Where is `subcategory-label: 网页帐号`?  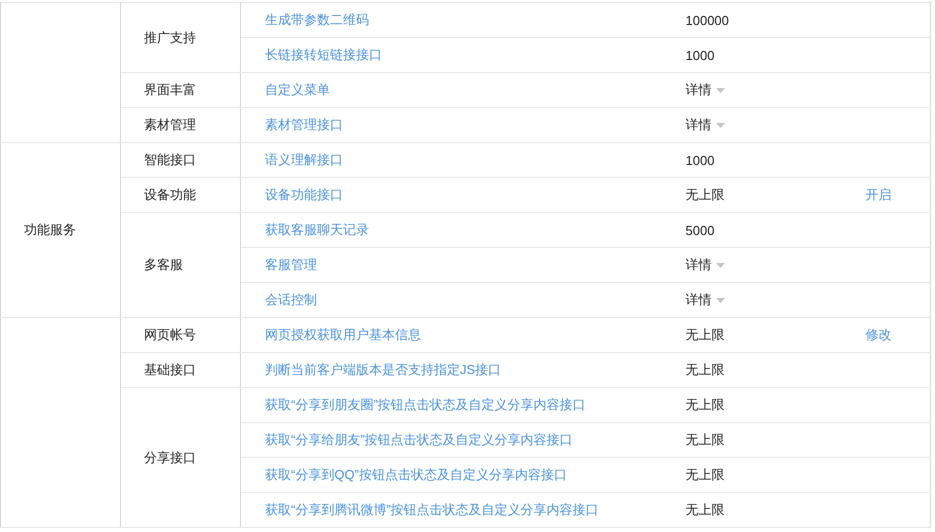 subcategory-label: 网页帐号 is located at coordinates (170, 334).